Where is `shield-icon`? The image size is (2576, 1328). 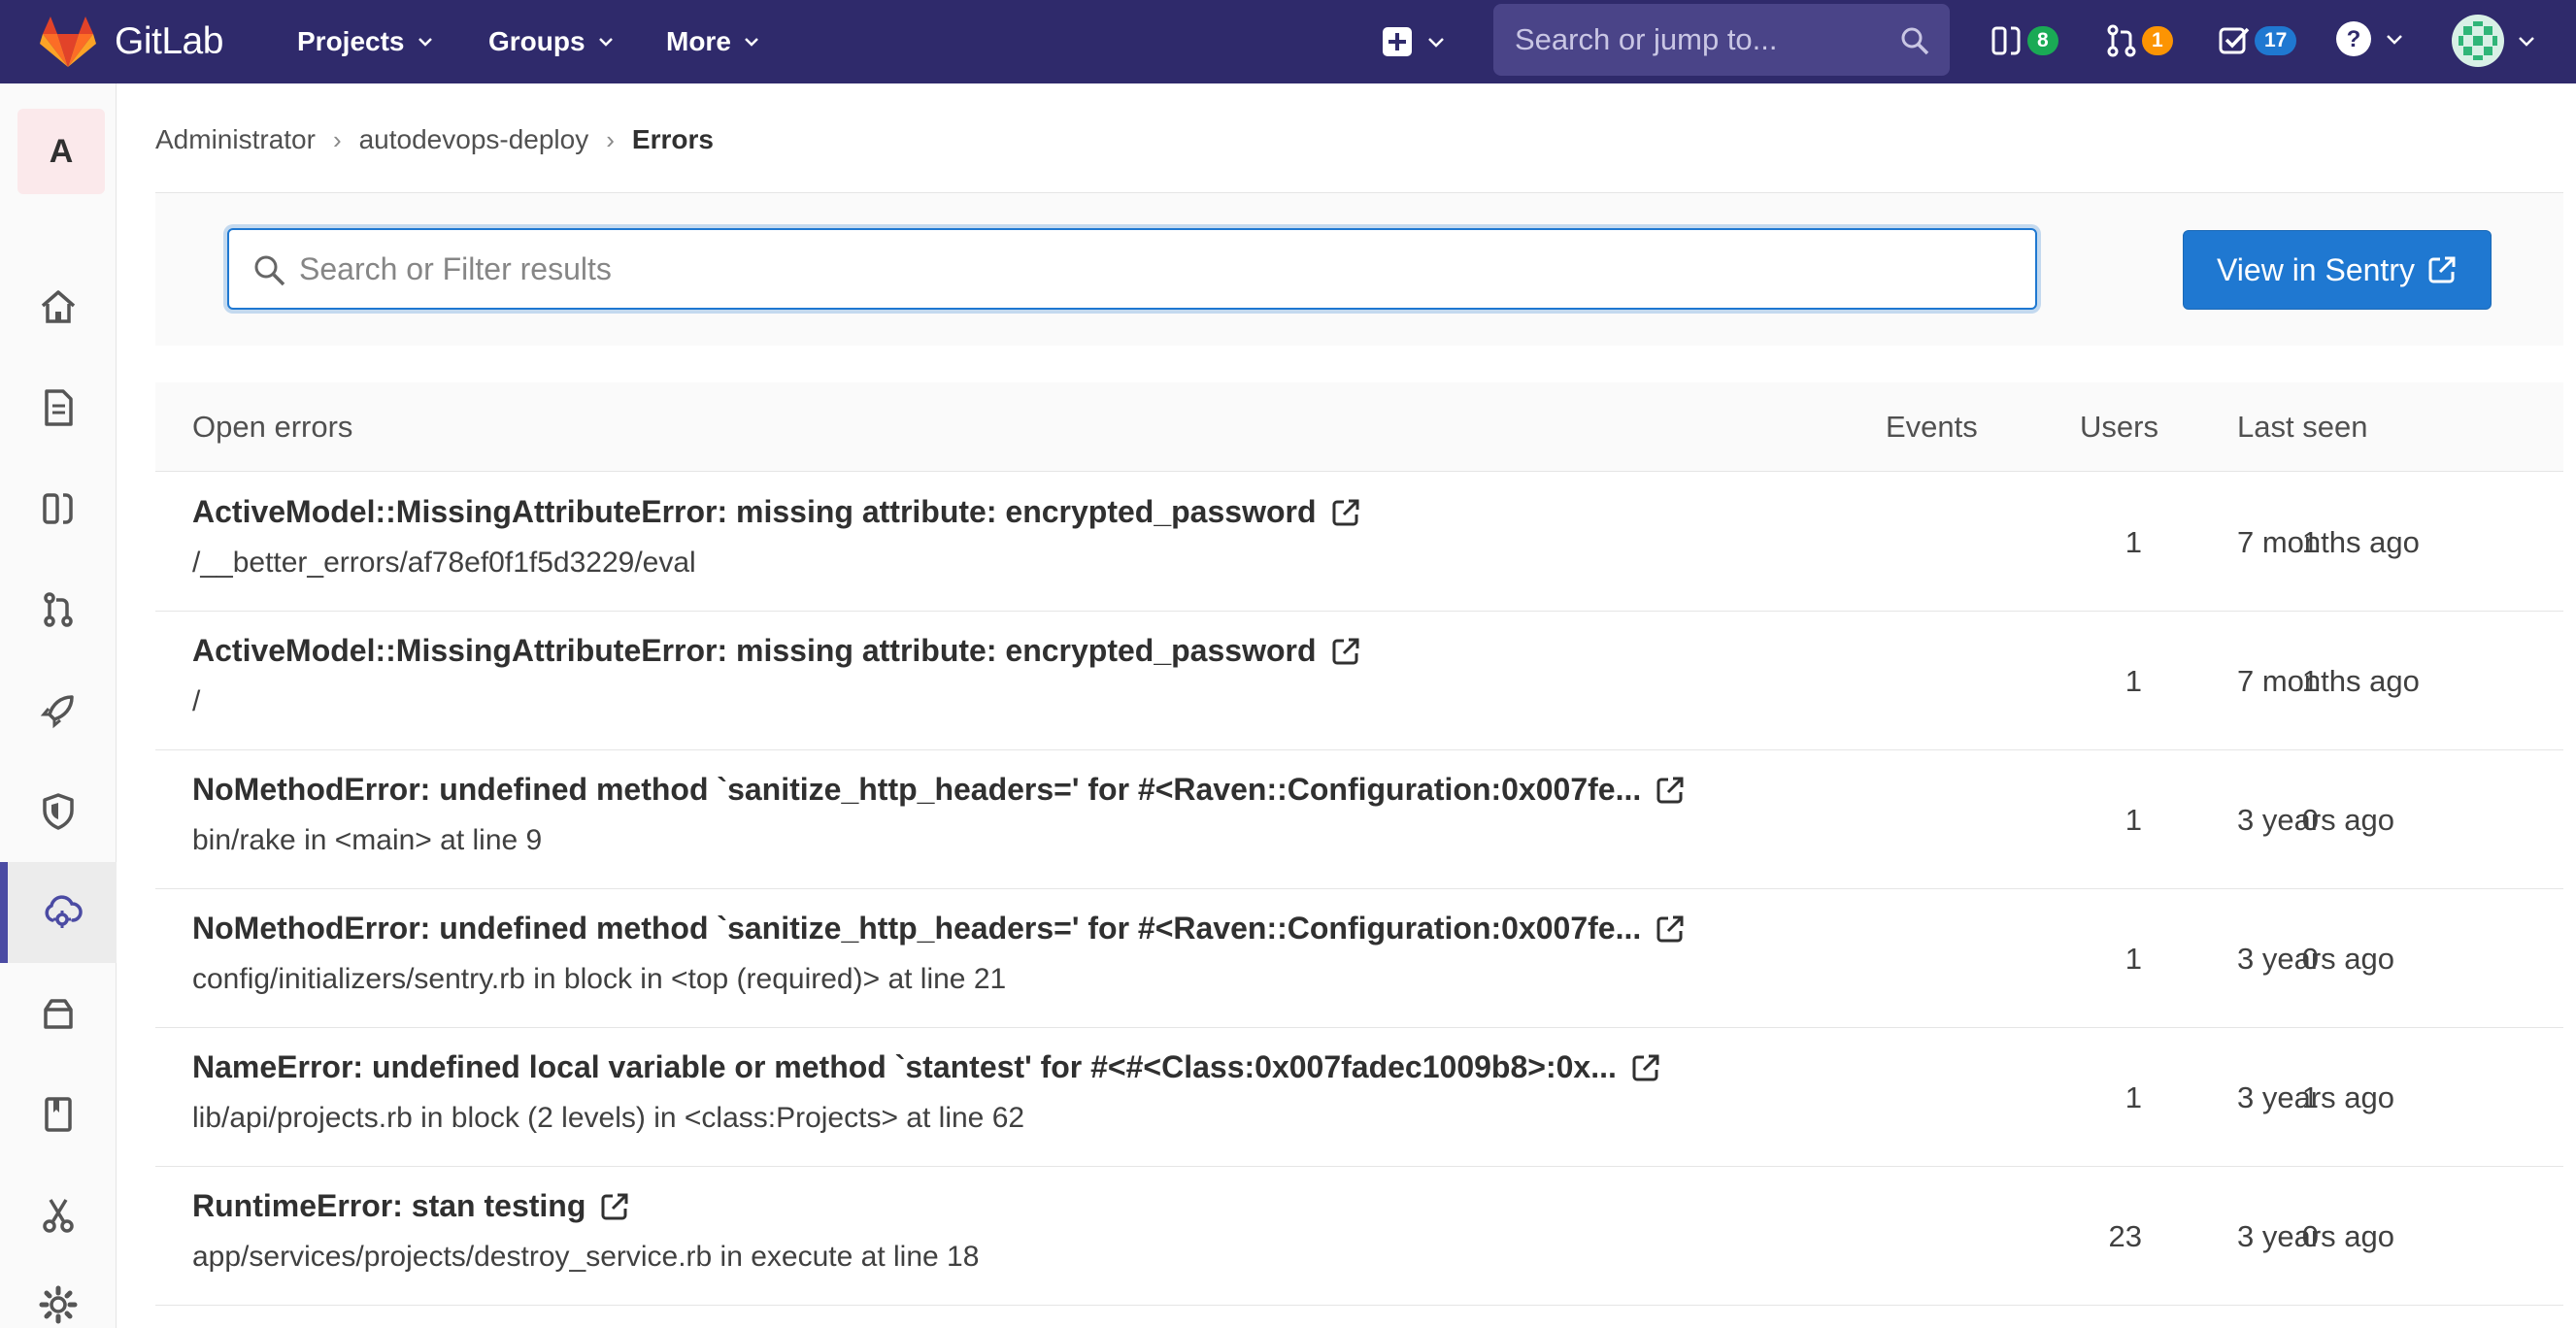 shield-icon is located at coordinates (59, 811).